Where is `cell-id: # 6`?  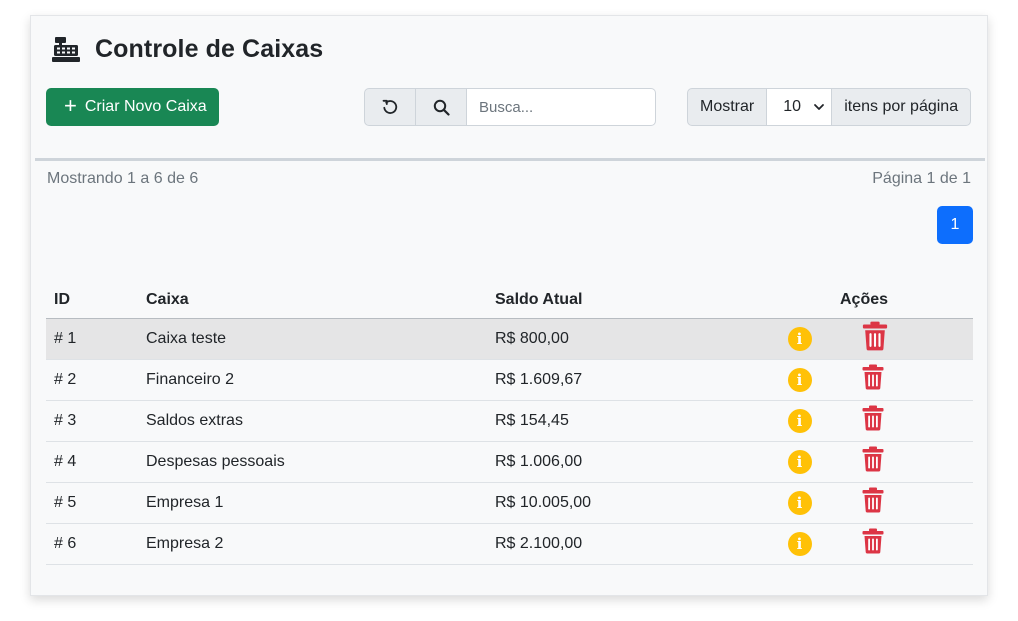 cell-id: # 6 is located at coordinates (92, 544).